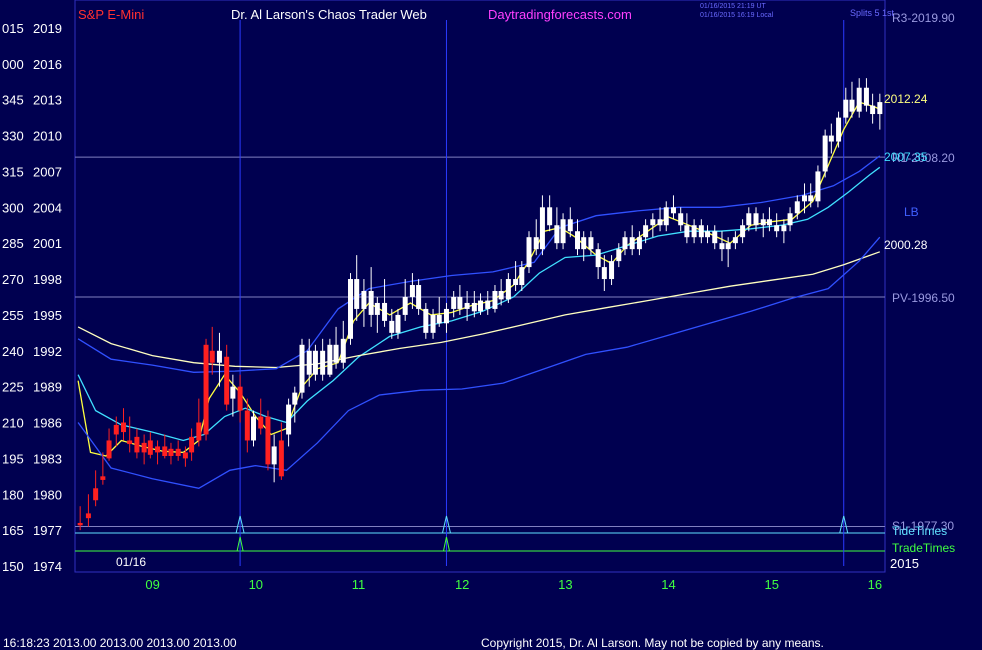  I want to click on y-tick-price-label: 1995, so click(47, 315).